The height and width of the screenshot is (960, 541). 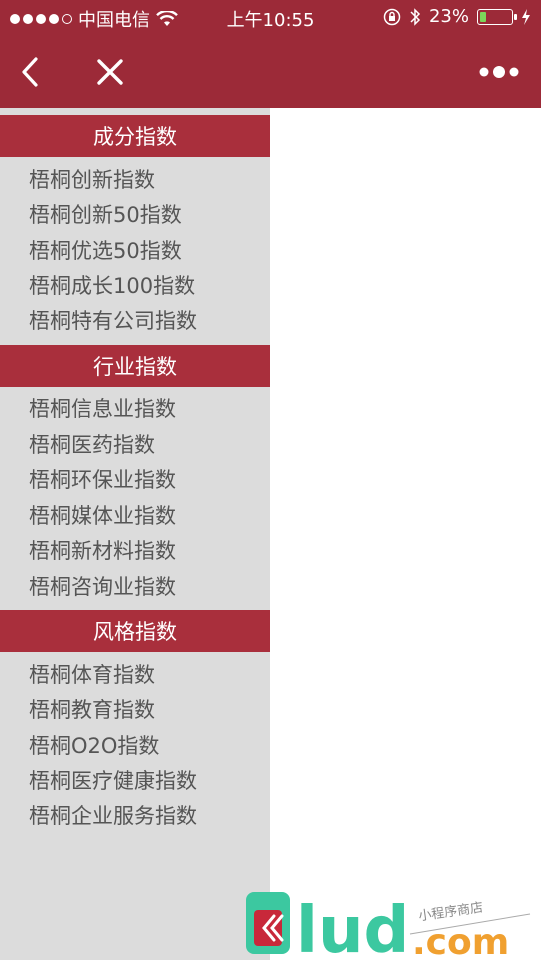 I want to click on list-item: 梧桐创新指数, so click(x=92, y=180).